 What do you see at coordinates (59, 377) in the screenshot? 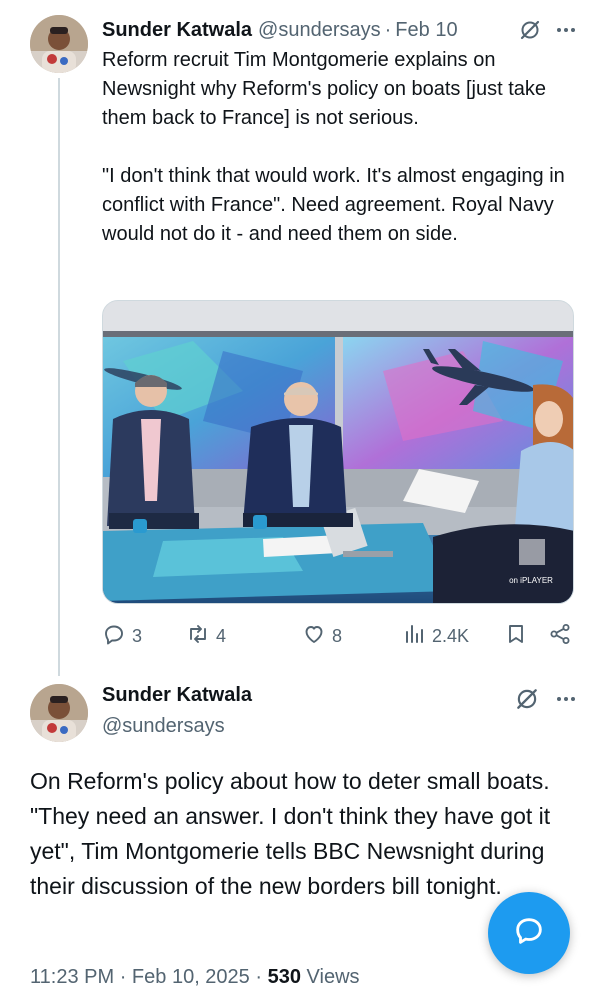
I see `thread-connector-line` at bounding box center [59, 377].